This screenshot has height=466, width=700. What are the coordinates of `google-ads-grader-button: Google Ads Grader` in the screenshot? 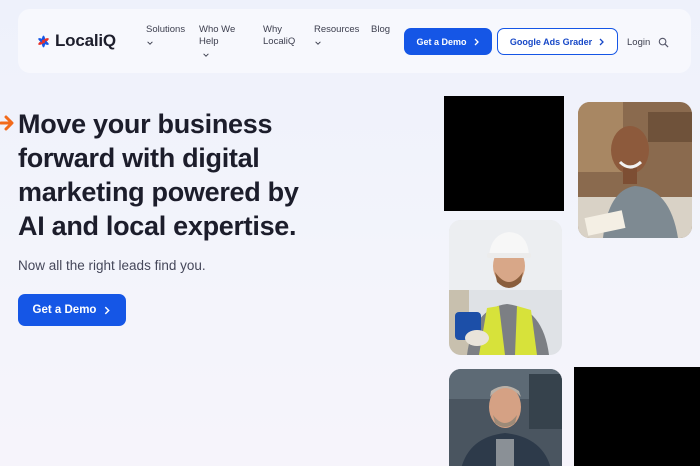 It's located at (557, 41).